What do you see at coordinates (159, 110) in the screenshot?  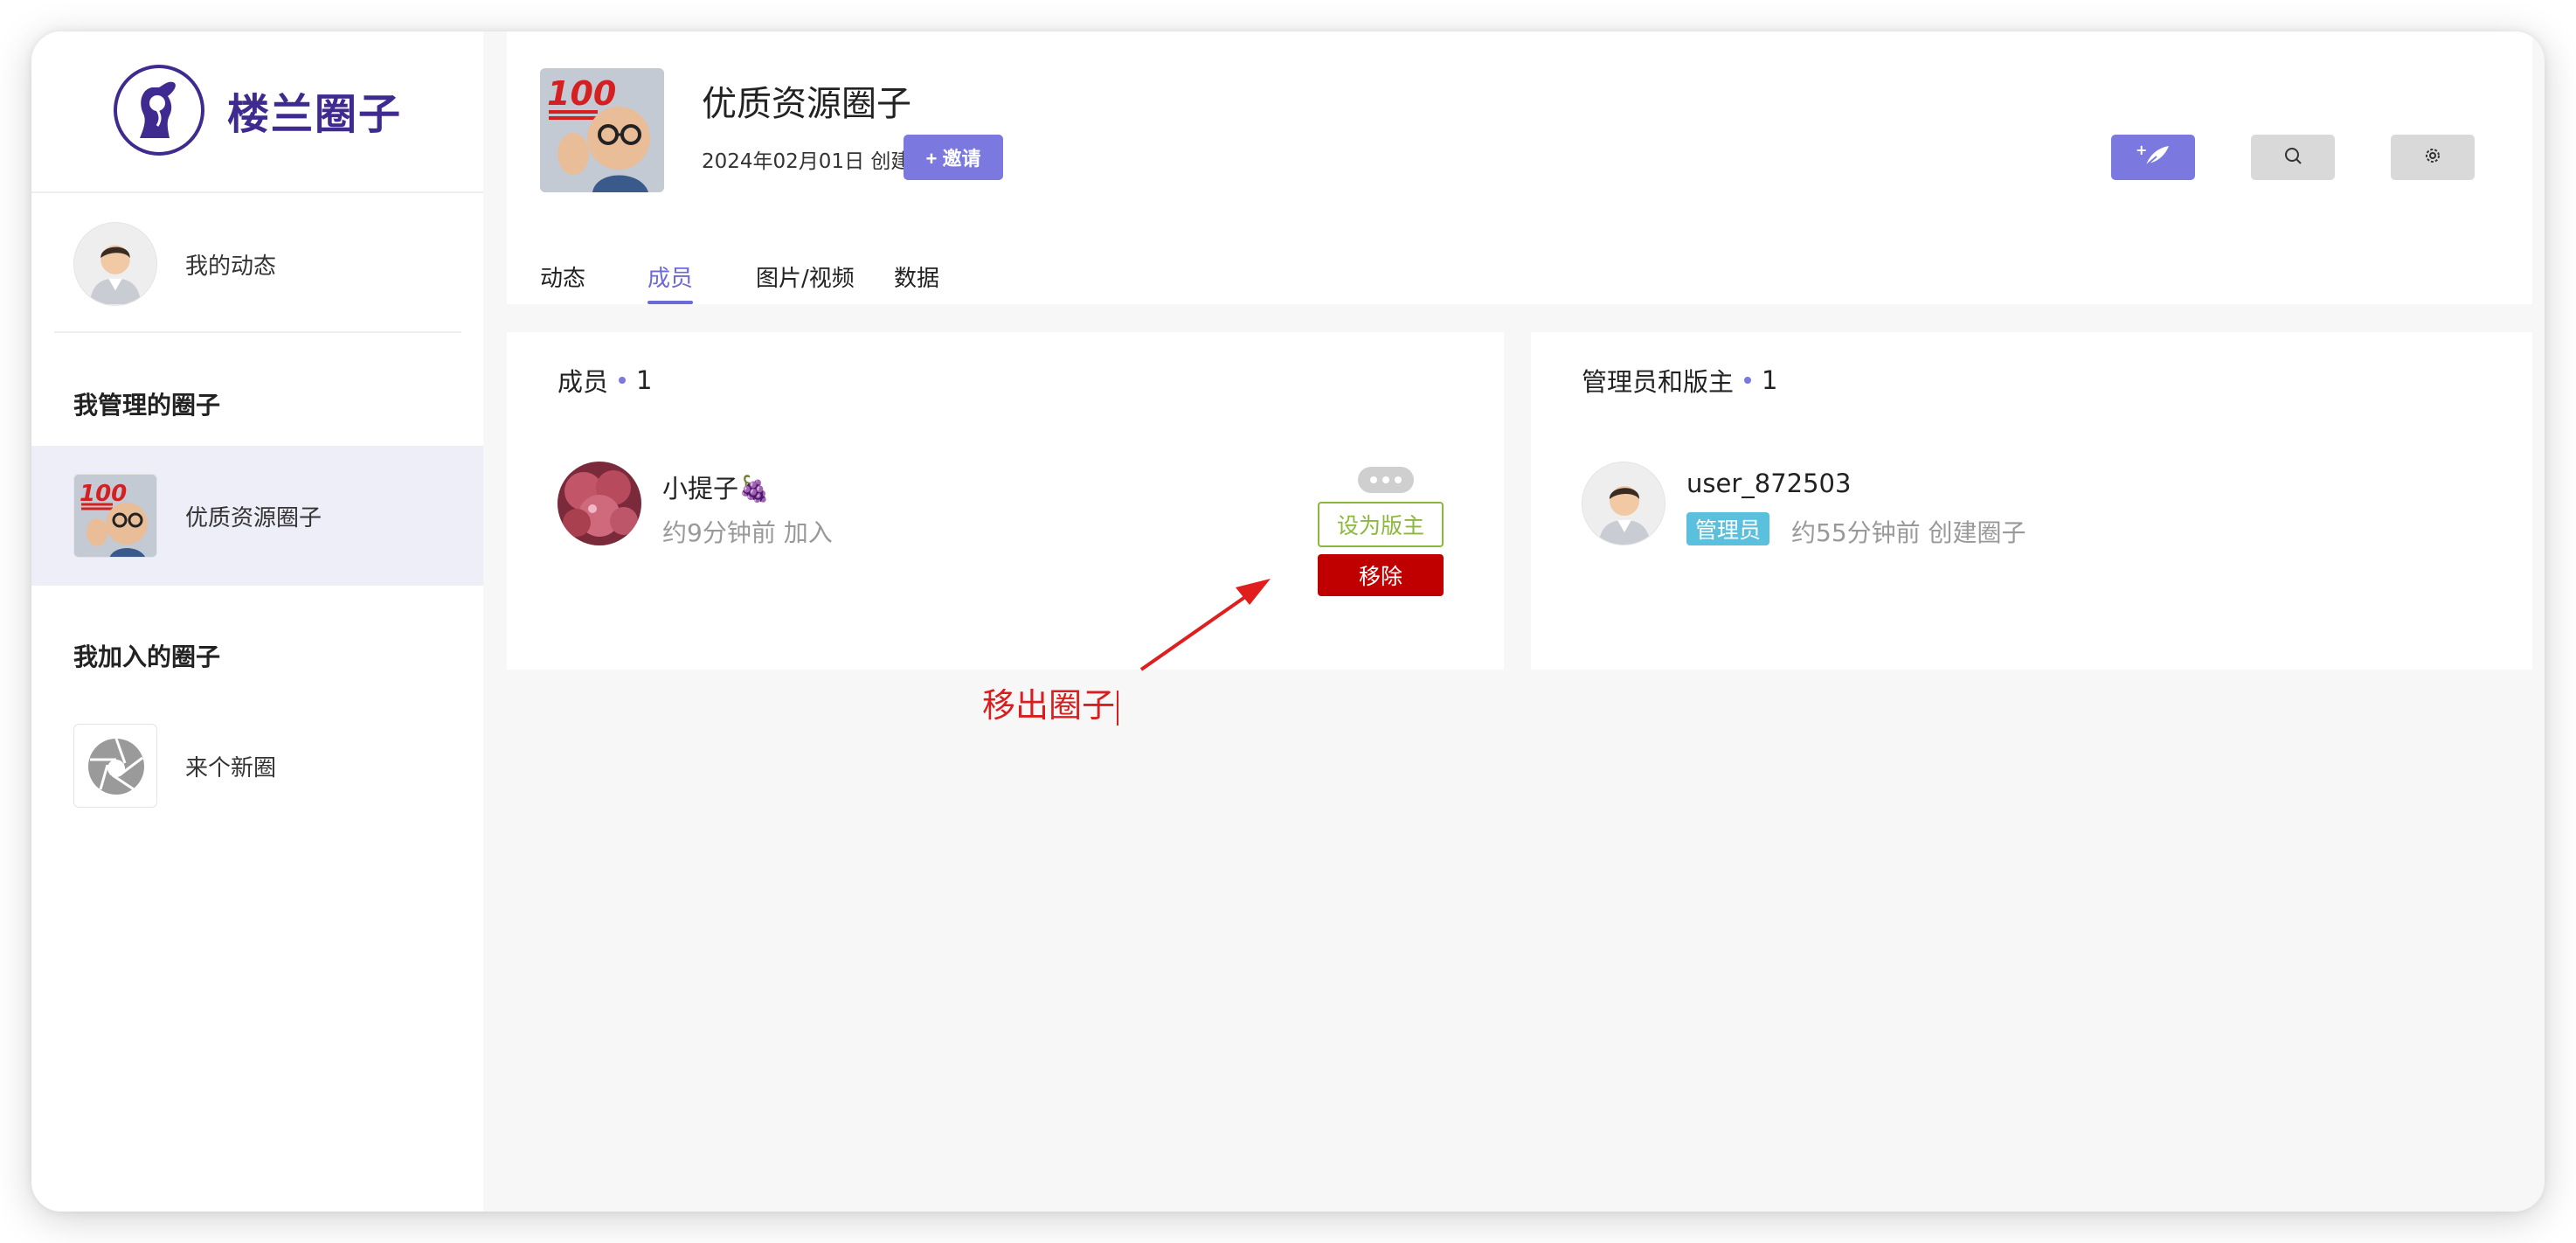 I see `brand-logo-icon` at bounding box center [159, 110].